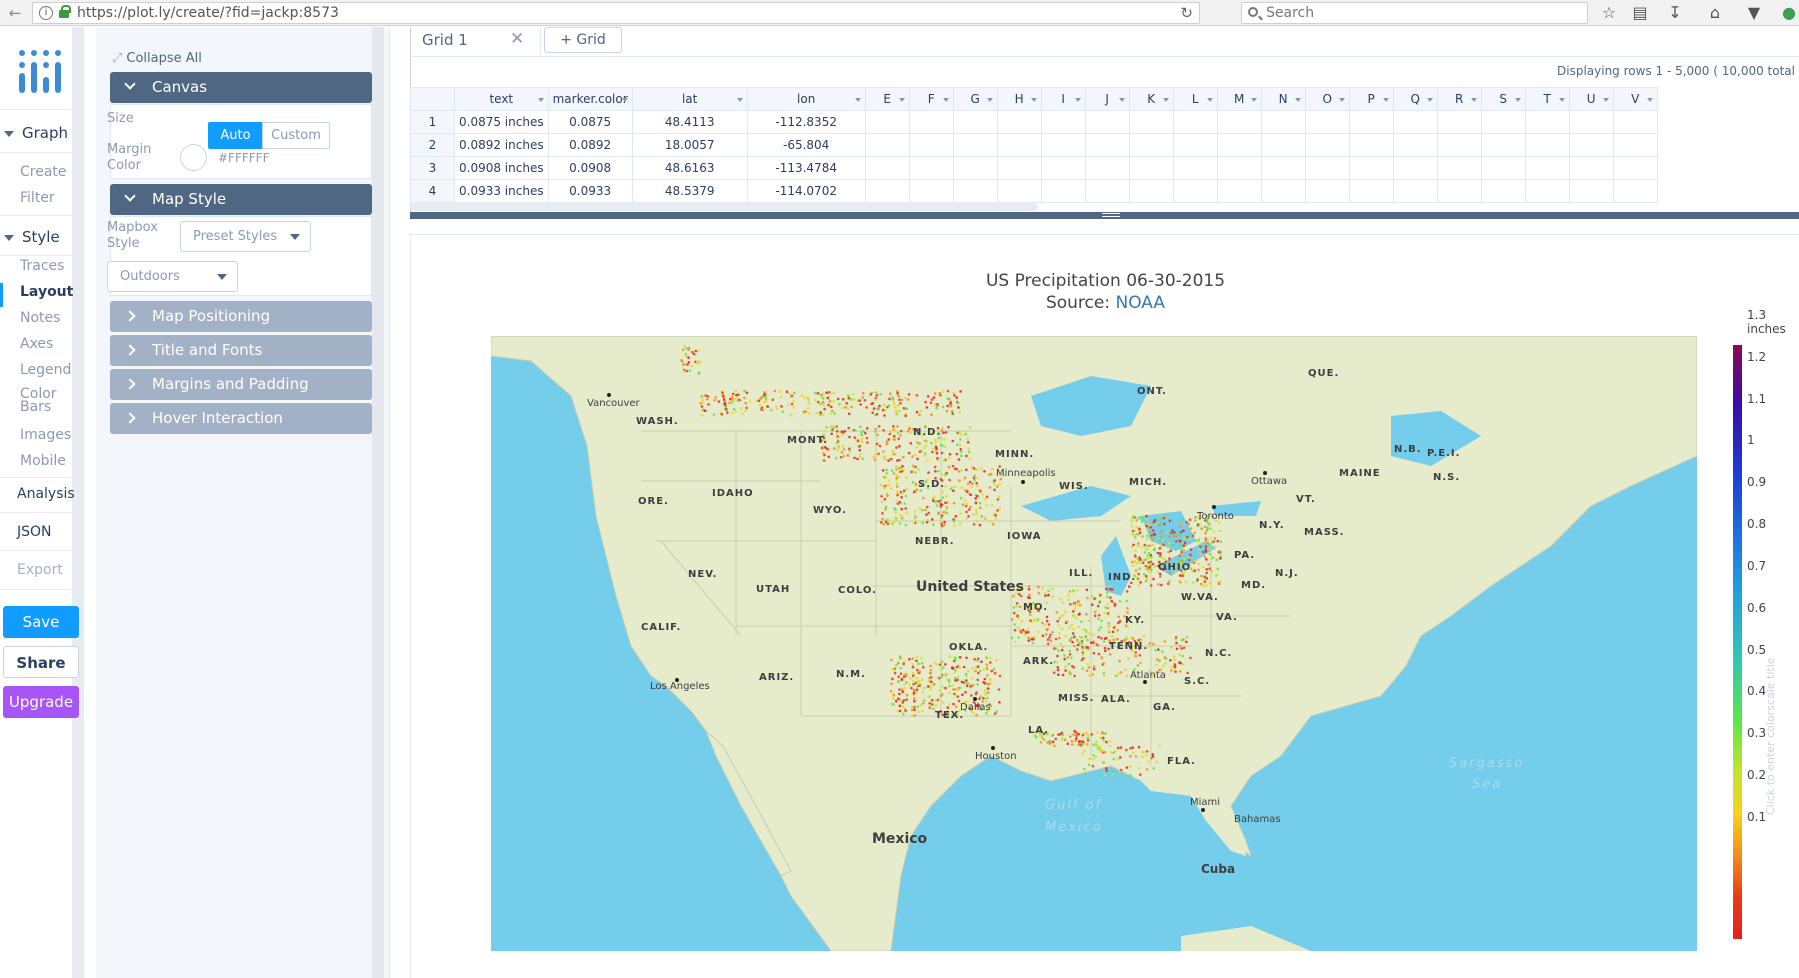 This screenshot has width=1799, height=978. Describe the element at coordinates (583, 40) in the screenshot. I see `add-grid-button: + Grid` at that location.